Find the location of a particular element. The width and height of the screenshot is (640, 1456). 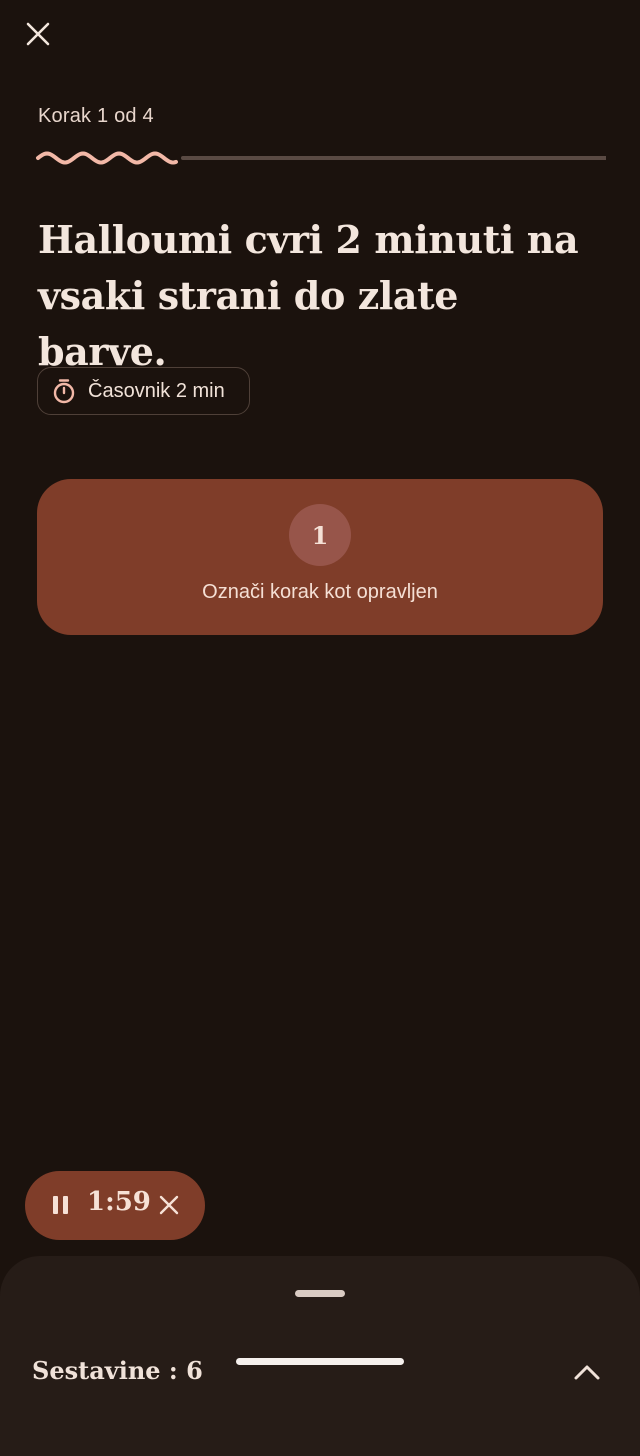

running-timer: 1:59 is located at coordinates (115, 1205).